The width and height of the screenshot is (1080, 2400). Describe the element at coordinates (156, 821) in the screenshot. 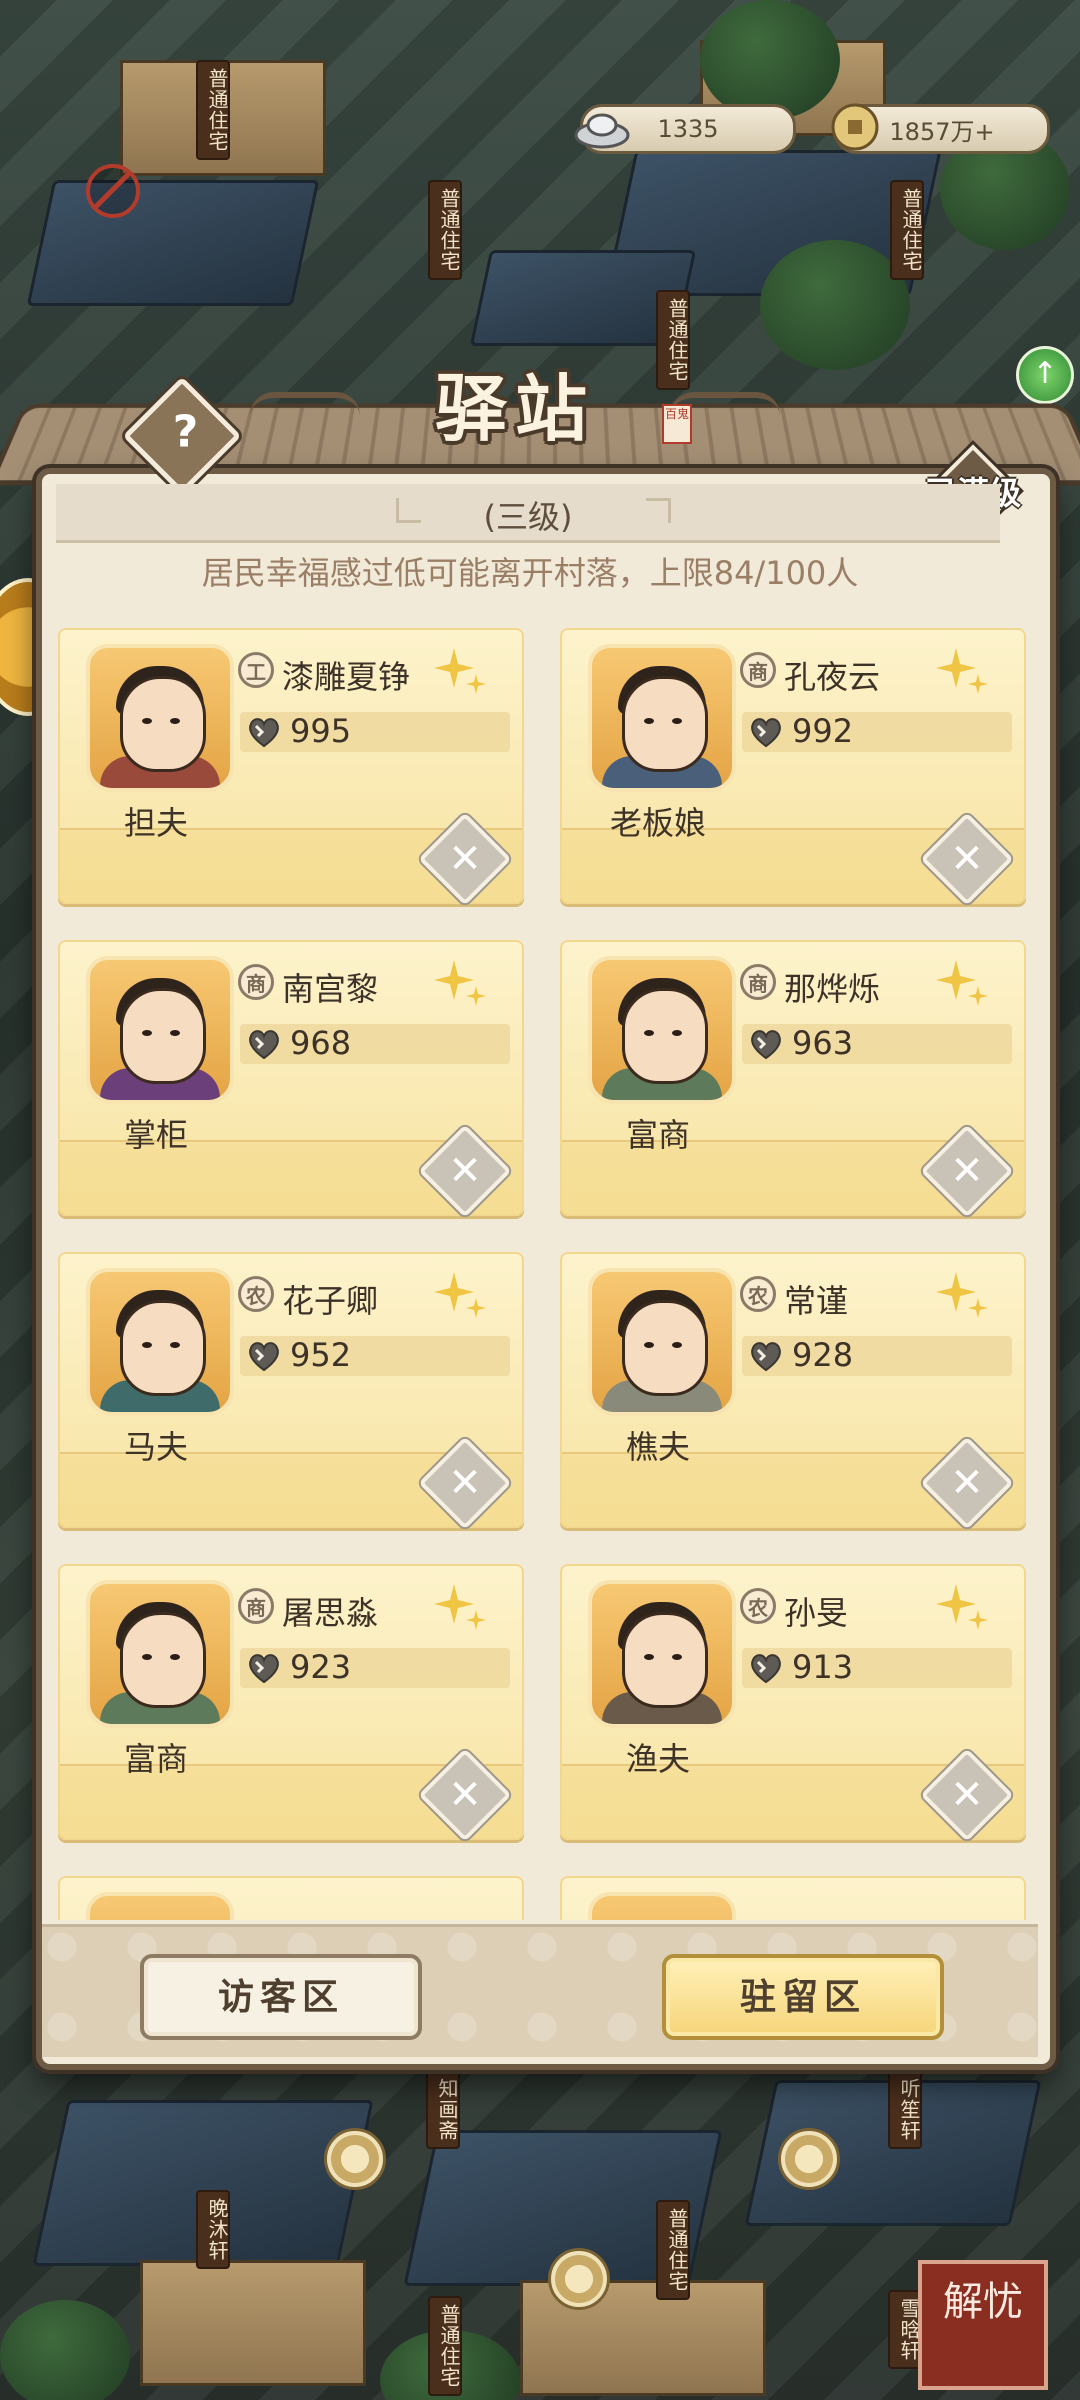

I see `resident-role: 担夫` at that location.